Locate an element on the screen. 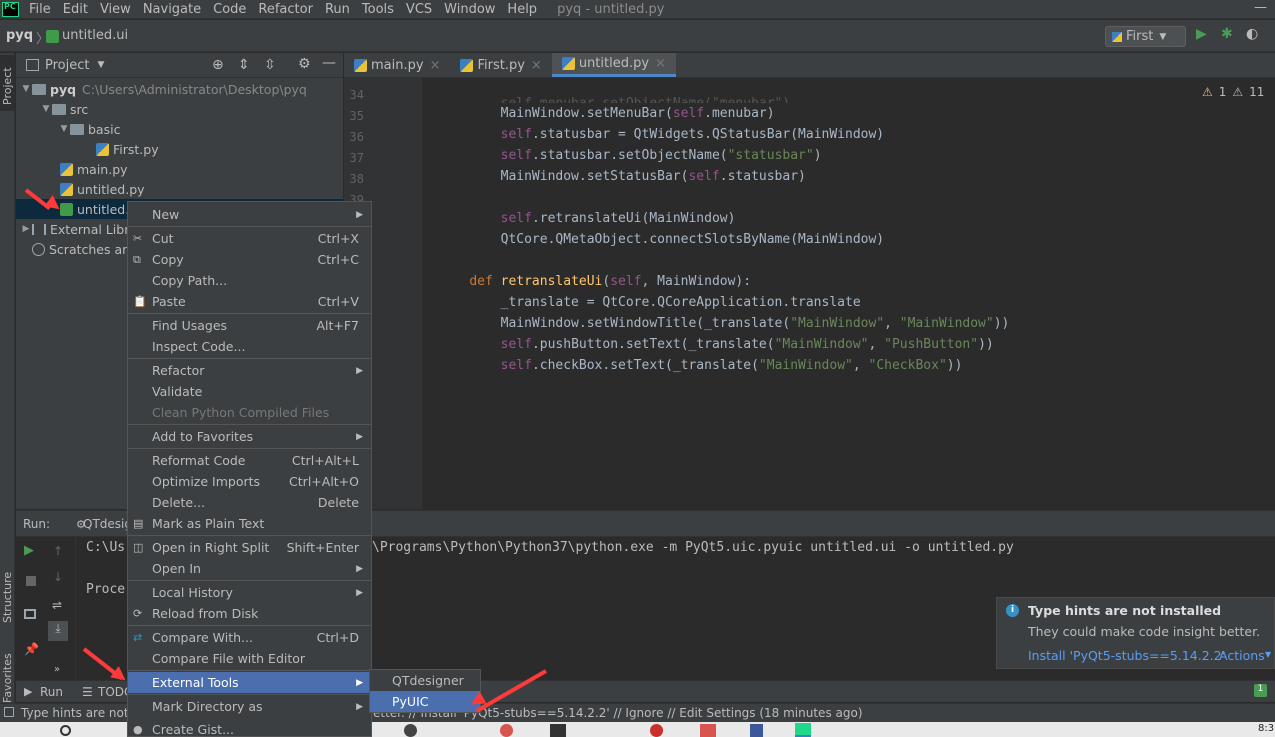 The height and width of the screenshot is (737, 1275). expand-all-icon: ⇕ is located at coordinates (244, 65).